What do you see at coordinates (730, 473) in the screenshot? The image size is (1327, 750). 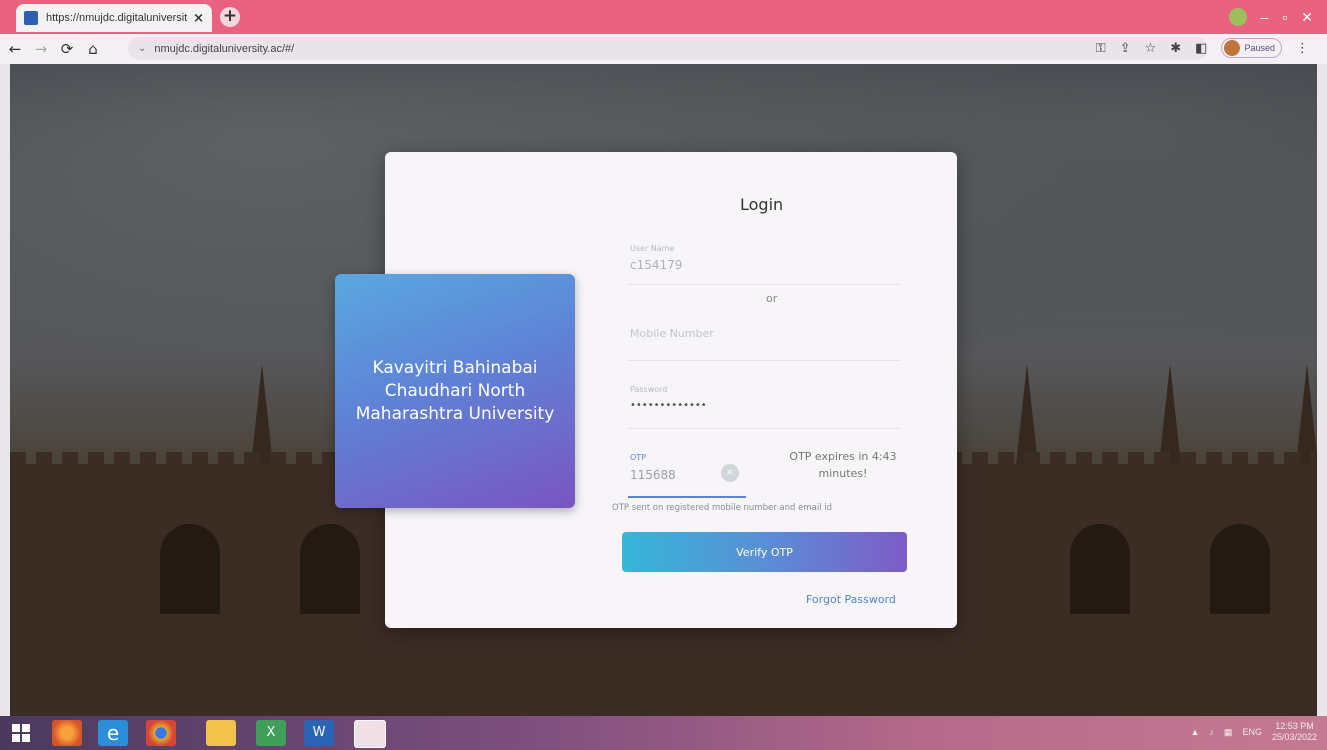 I see `otp-clear-icon: ×` at bounding box center [730, 473].